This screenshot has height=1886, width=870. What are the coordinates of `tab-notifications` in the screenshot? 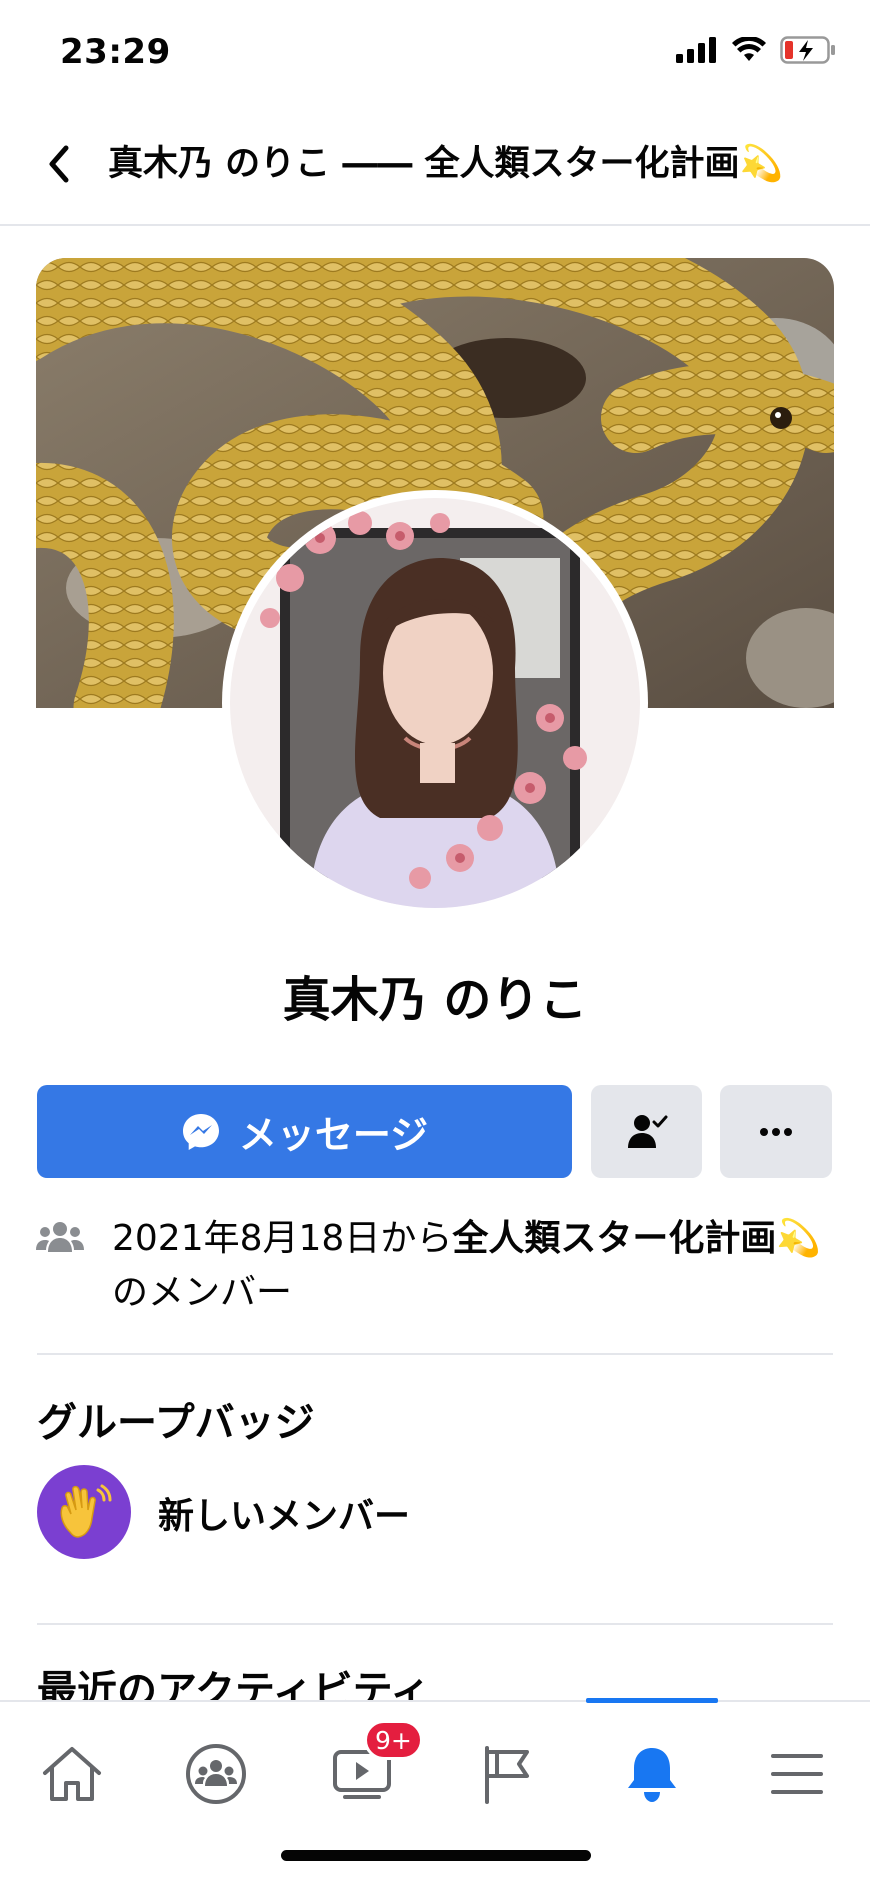 It's located at (652, 1774).